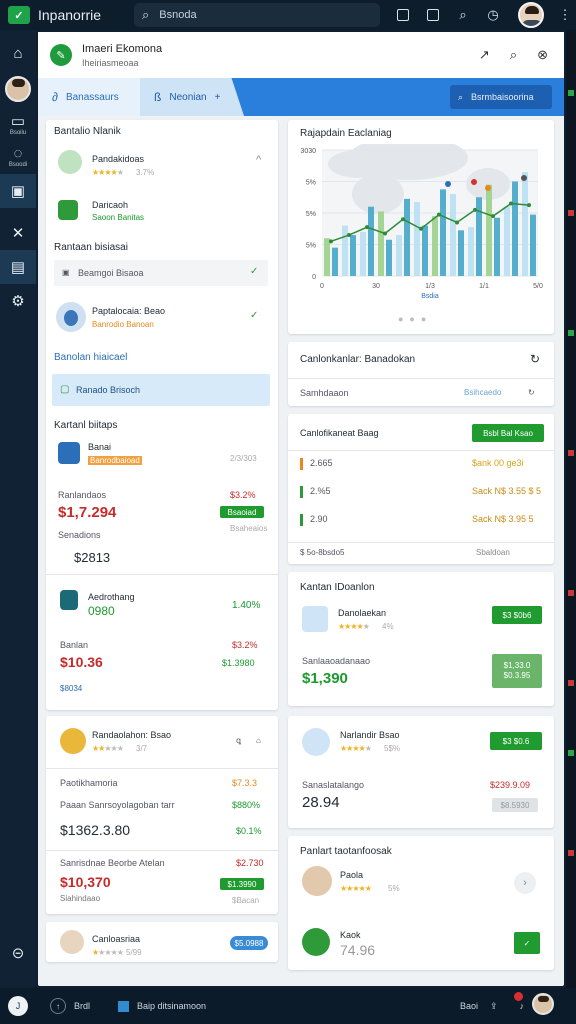 The height and width of the screenshot is (1024, 576). Describe the element at coordinates (74, 645) in the screenshot. I see `c2-label: Banlan` at that location.